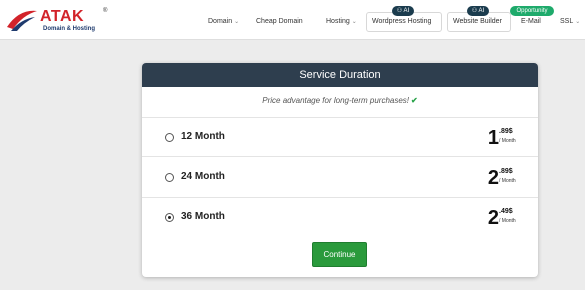 The width and height of the screenshot is (585, 290). Describe the element at coordinates (169, 217) in the screenshot. I see `radio-button-selected` at that location.